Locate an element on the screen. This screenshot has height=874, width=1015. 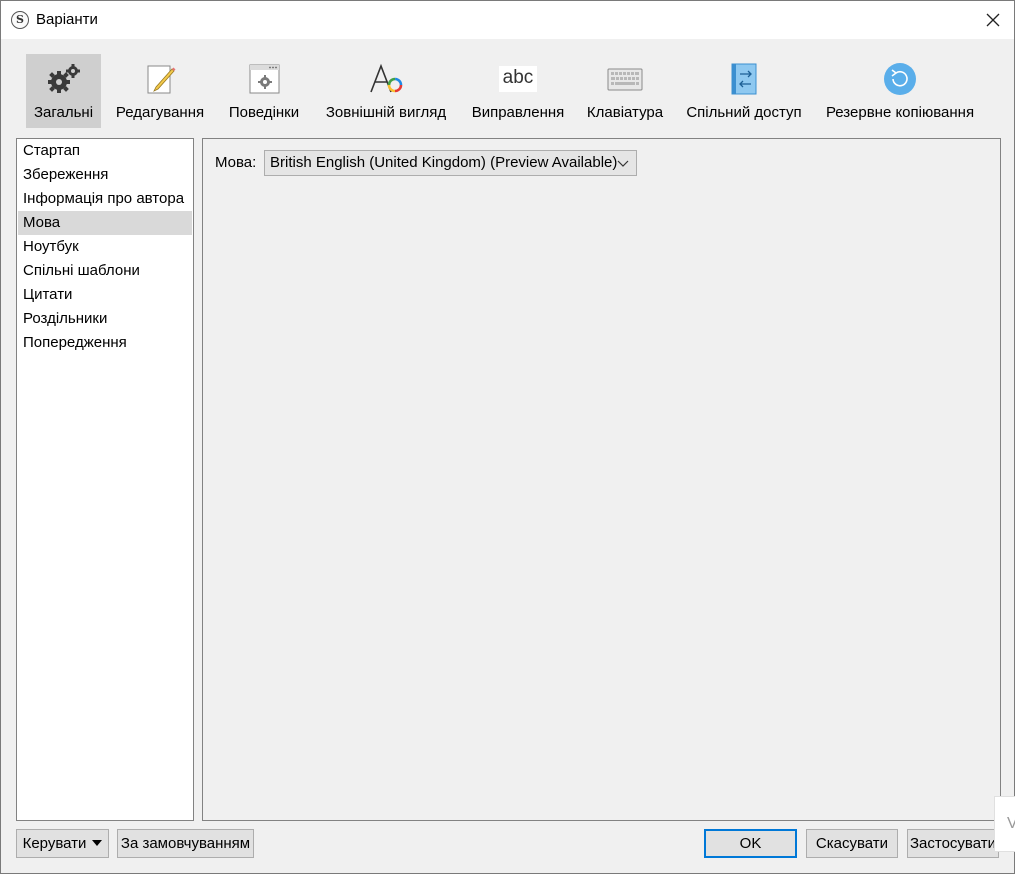
sidebar-item-separators: Роздільники is located at coordinates (105, 319).